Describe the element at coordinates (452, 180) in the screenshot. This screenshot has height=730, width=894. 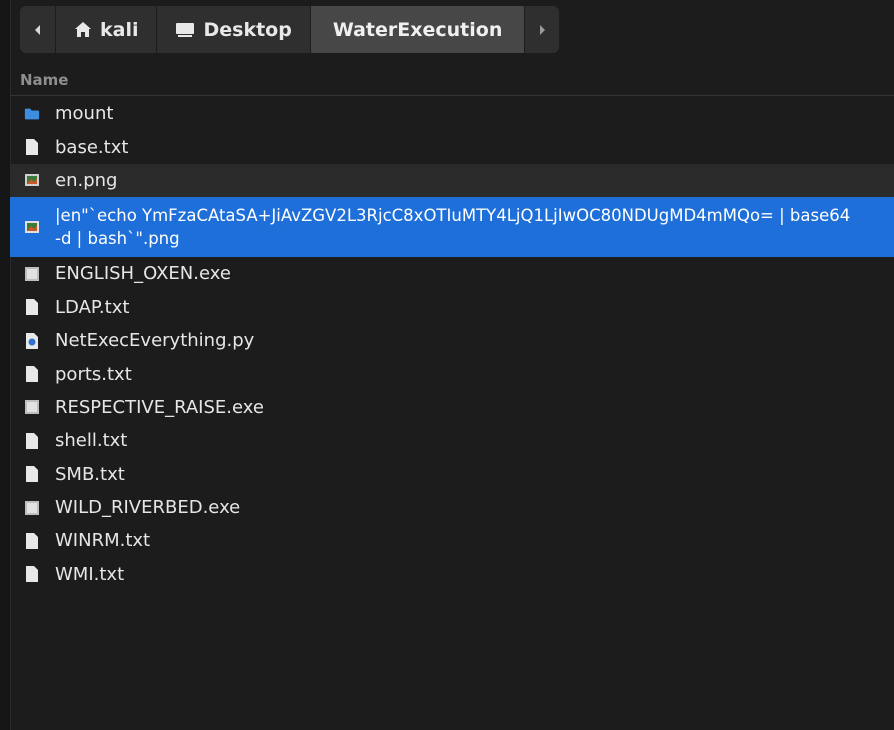
I see `list-item: en.png` at that location.